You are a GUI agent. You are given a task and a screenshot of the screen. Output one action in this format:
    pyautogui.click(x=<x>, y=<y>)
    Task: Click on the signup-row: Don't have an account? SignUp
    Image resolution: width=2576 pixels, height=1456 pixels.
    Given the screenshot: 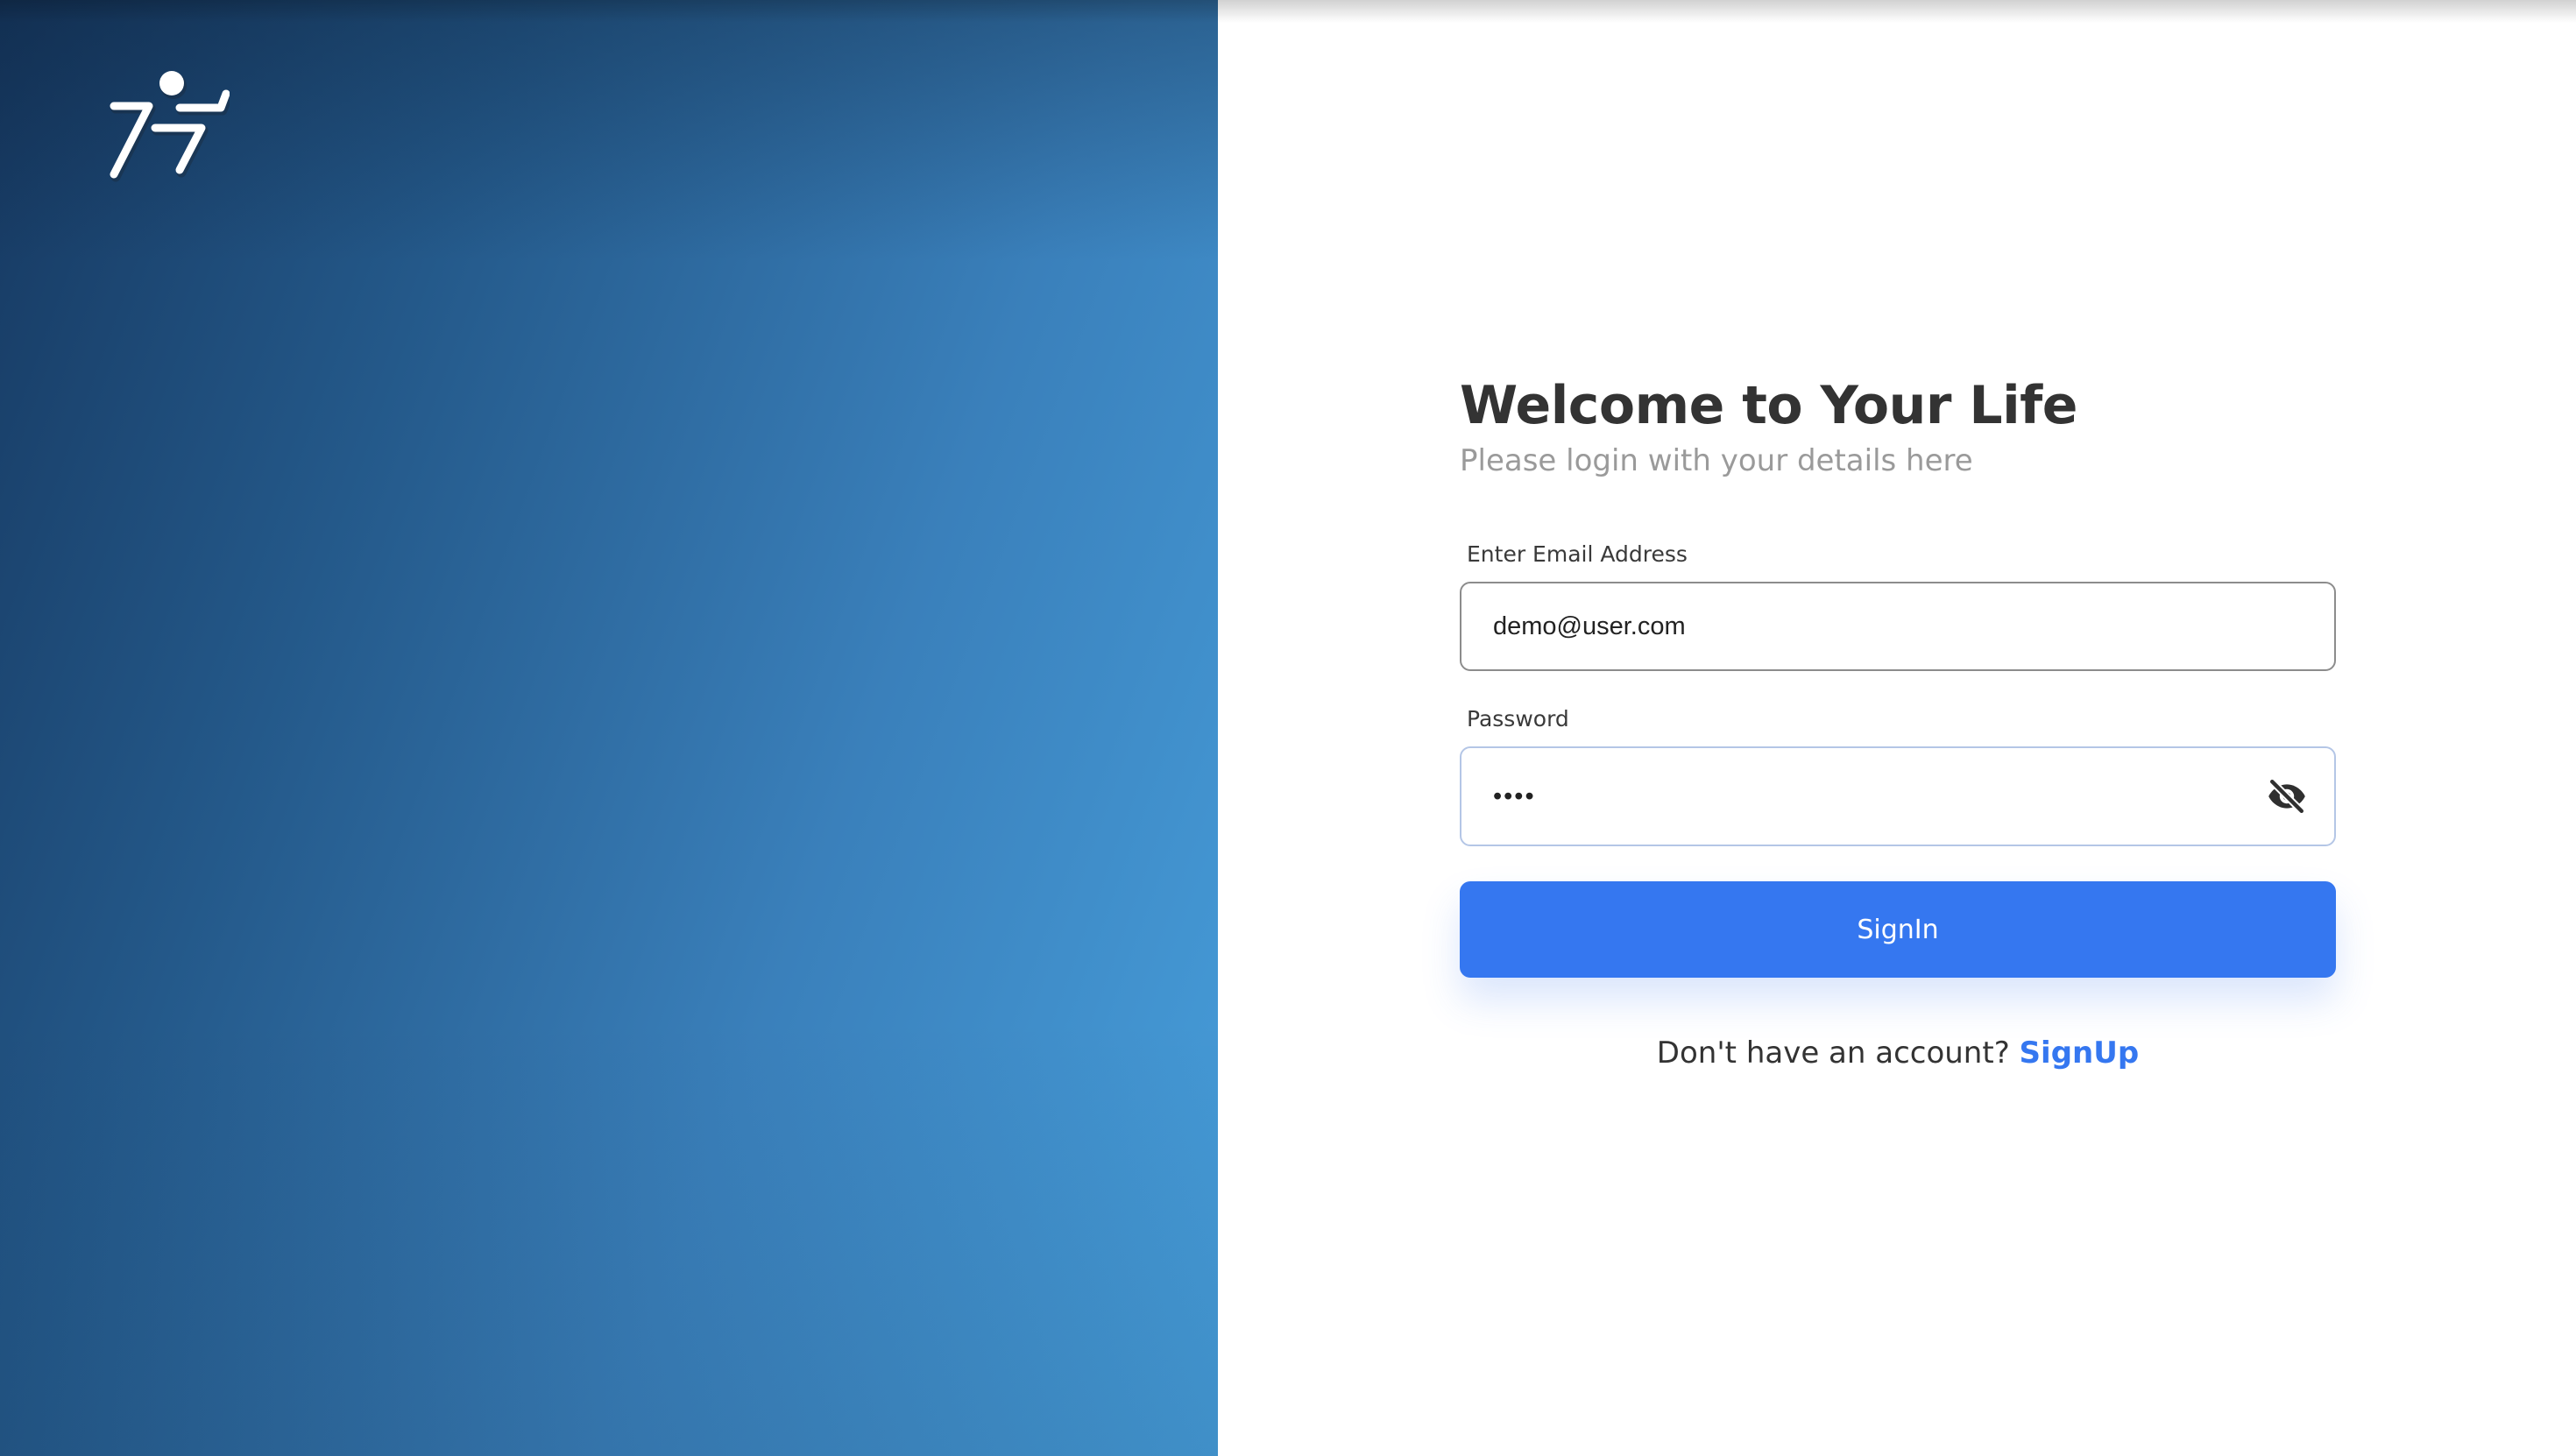 What is the action you would take?
    pyautogui.click(x=1898, y=1053)
    